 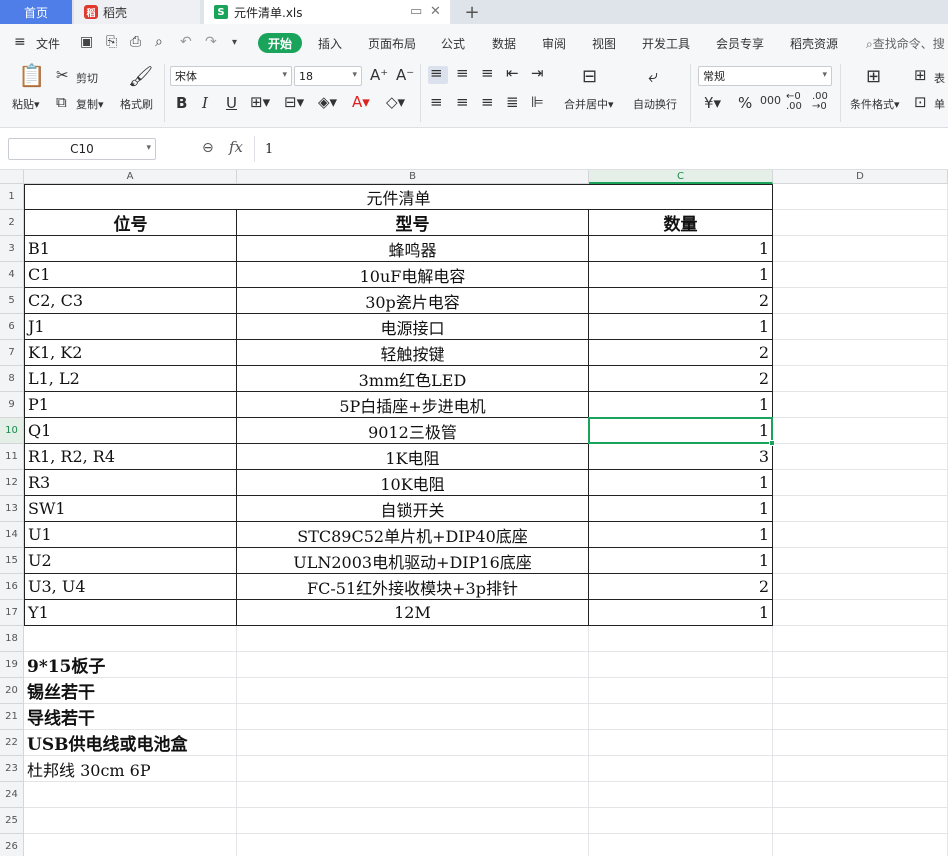 What do you see at coordinates (770, 100) in the screenshot?
I see `thousands-icon: 000` at bounding box center [770, 100].